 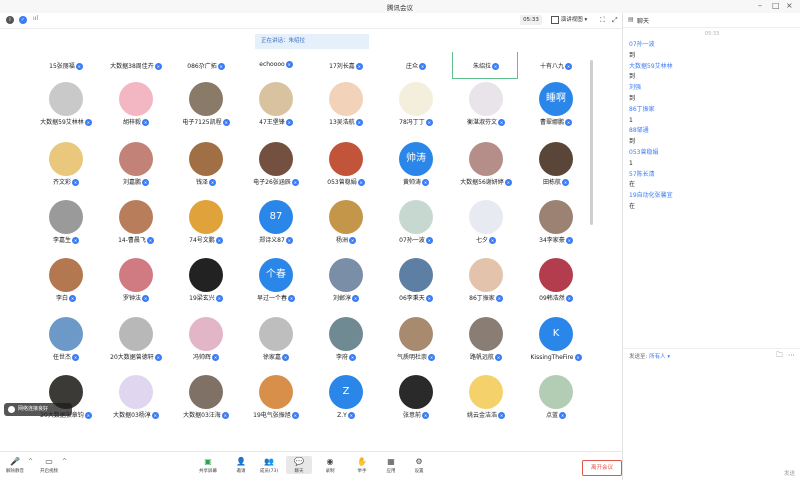 I want to click on participant-tile: 张意前 ✕, so click(x=416, y=397).